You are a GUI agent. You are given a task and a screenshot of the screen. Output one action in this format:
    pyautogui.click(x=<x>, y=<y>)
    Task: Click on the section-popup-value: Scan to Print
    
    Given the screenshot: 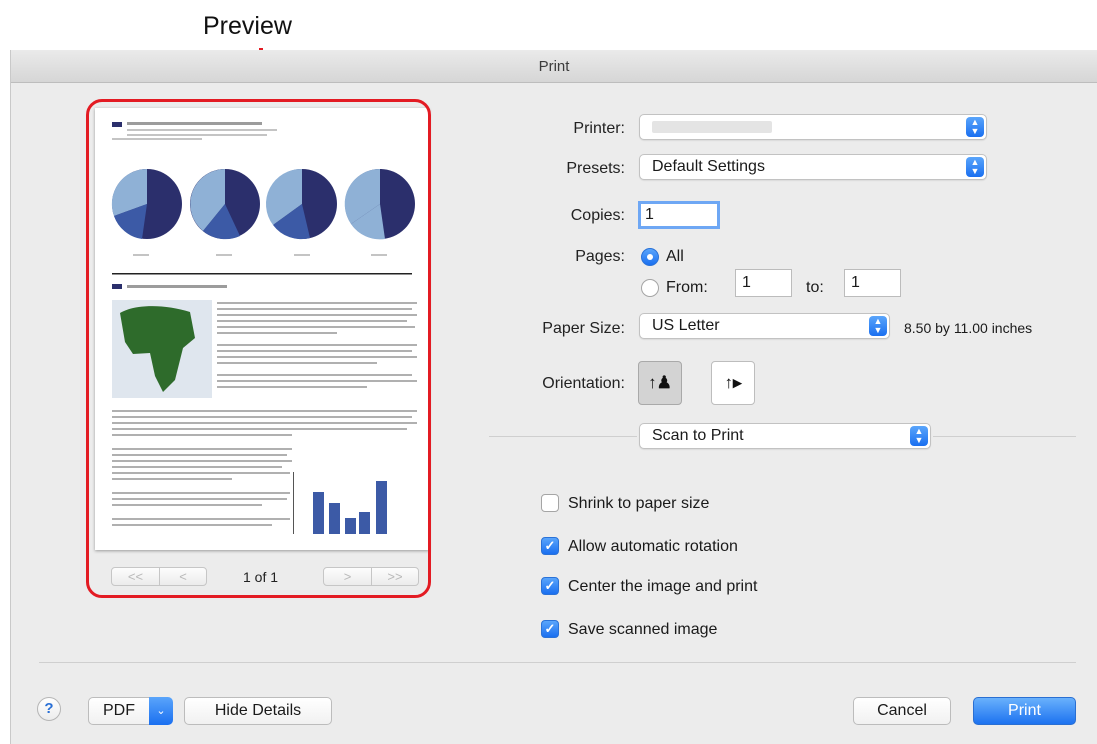 What is the action you would take?
    pyautogui.click(x=698, y=435)
    